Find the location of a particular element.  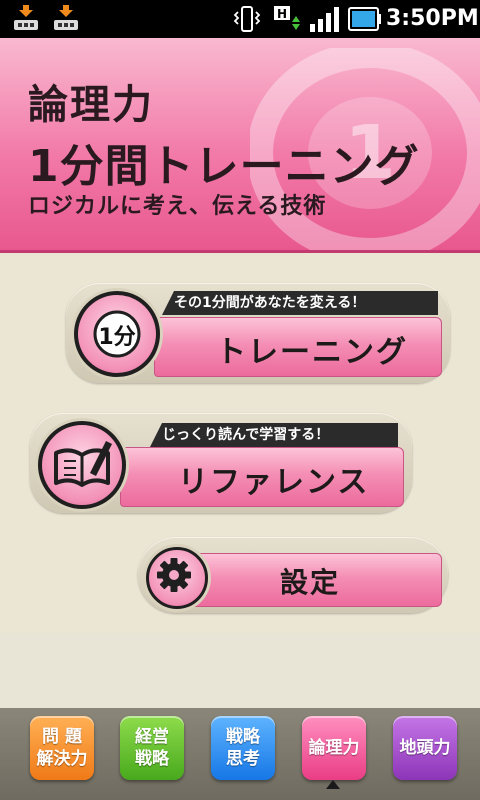

gear-icon is located at coordinates (177, 578).